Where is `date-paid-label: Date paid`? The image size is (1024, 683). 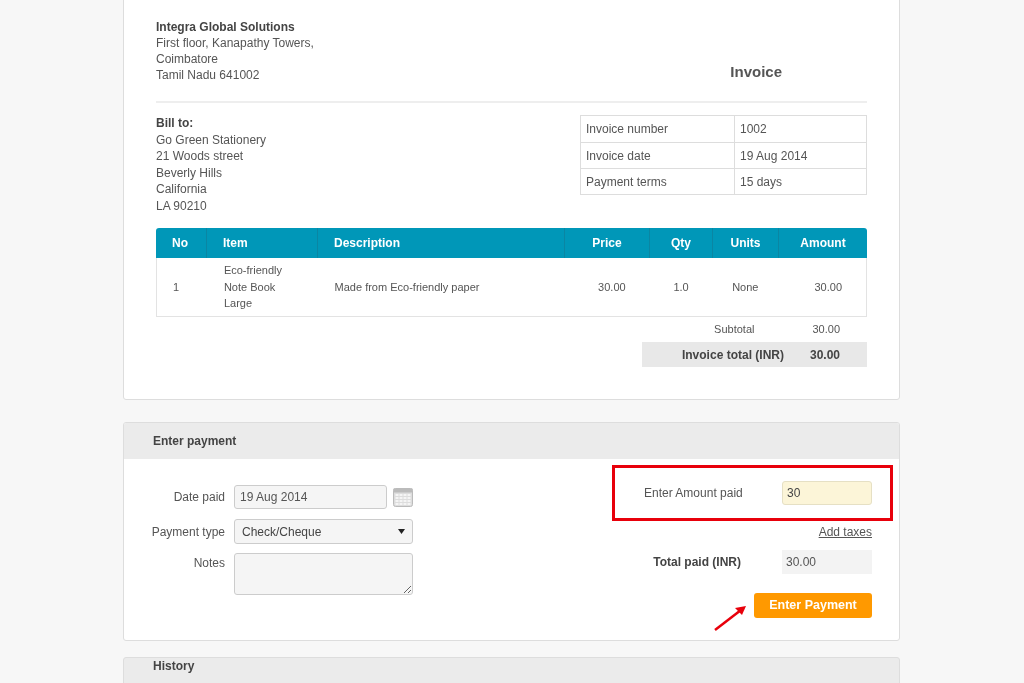 date-paid-label: Date paid is located at coordinates (198, 497).